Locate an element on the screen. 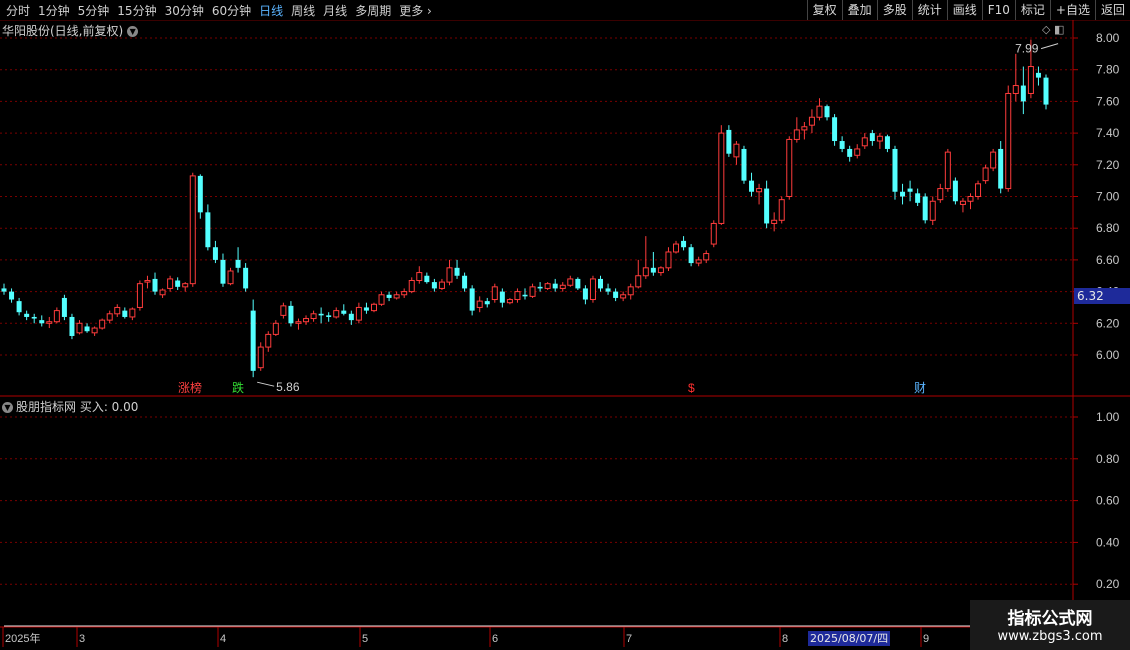 This screenshot has width=1130, height=650. high-price-label: 7.99 is located at coordinates (1027, 49).